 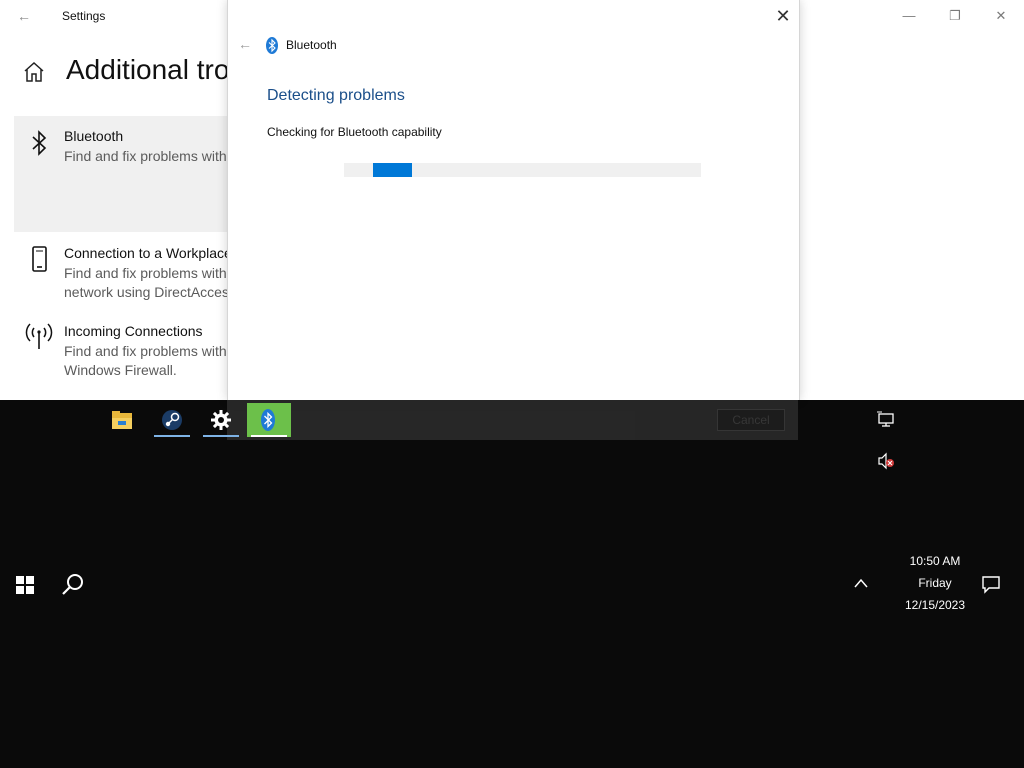 What do you see at coordinates (25, 585) in the screenshot?
I see `start-windows-icon` at bounding box center [25, 585].